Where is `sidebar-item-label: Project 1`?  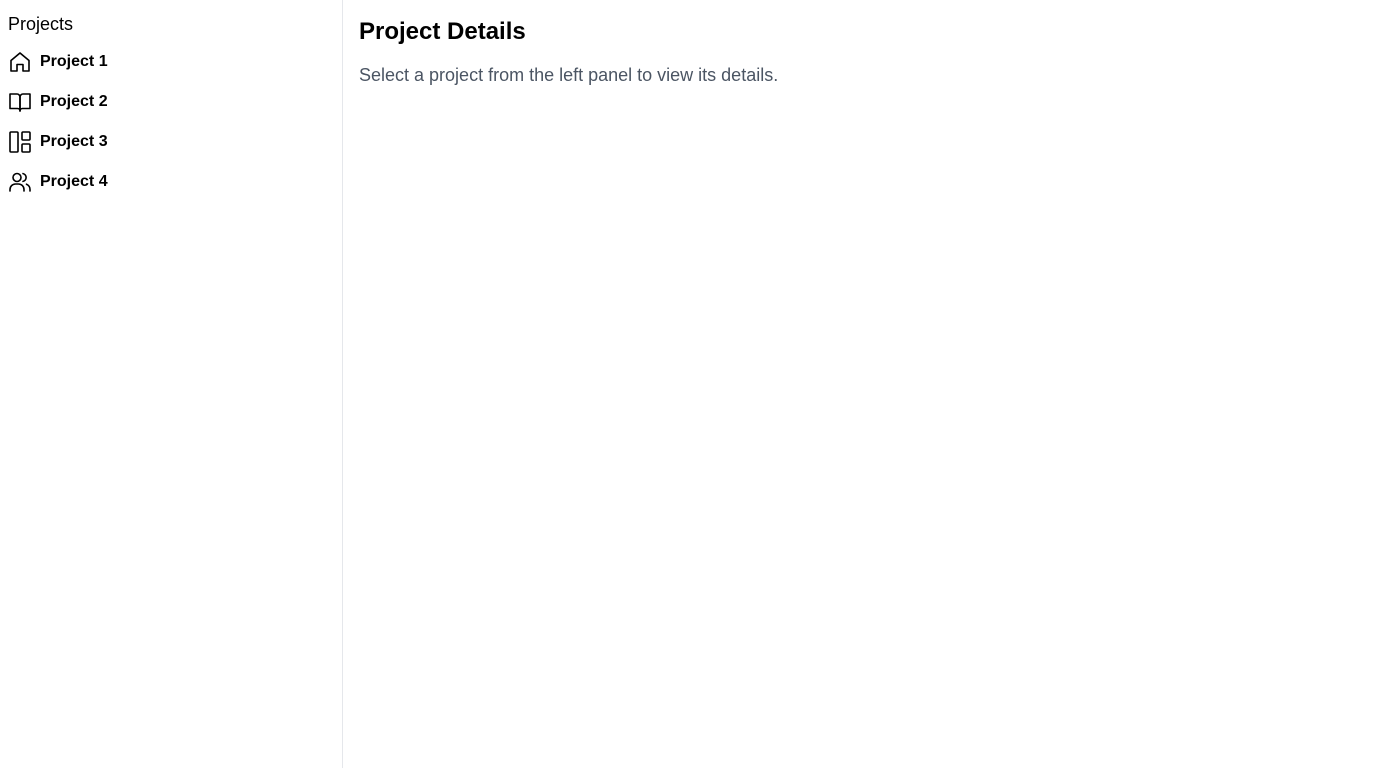
sidebar-item-label: Project 1 is located at coordinates (74, 61).